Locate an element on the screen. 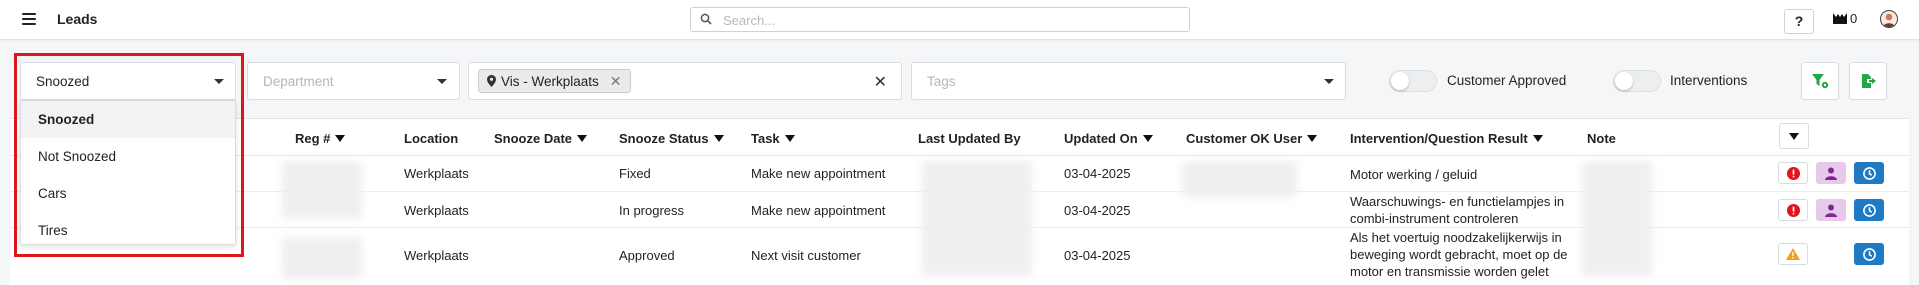 This screenshot has width=1919, height=285. search-box is located at coordinates (940, 19).